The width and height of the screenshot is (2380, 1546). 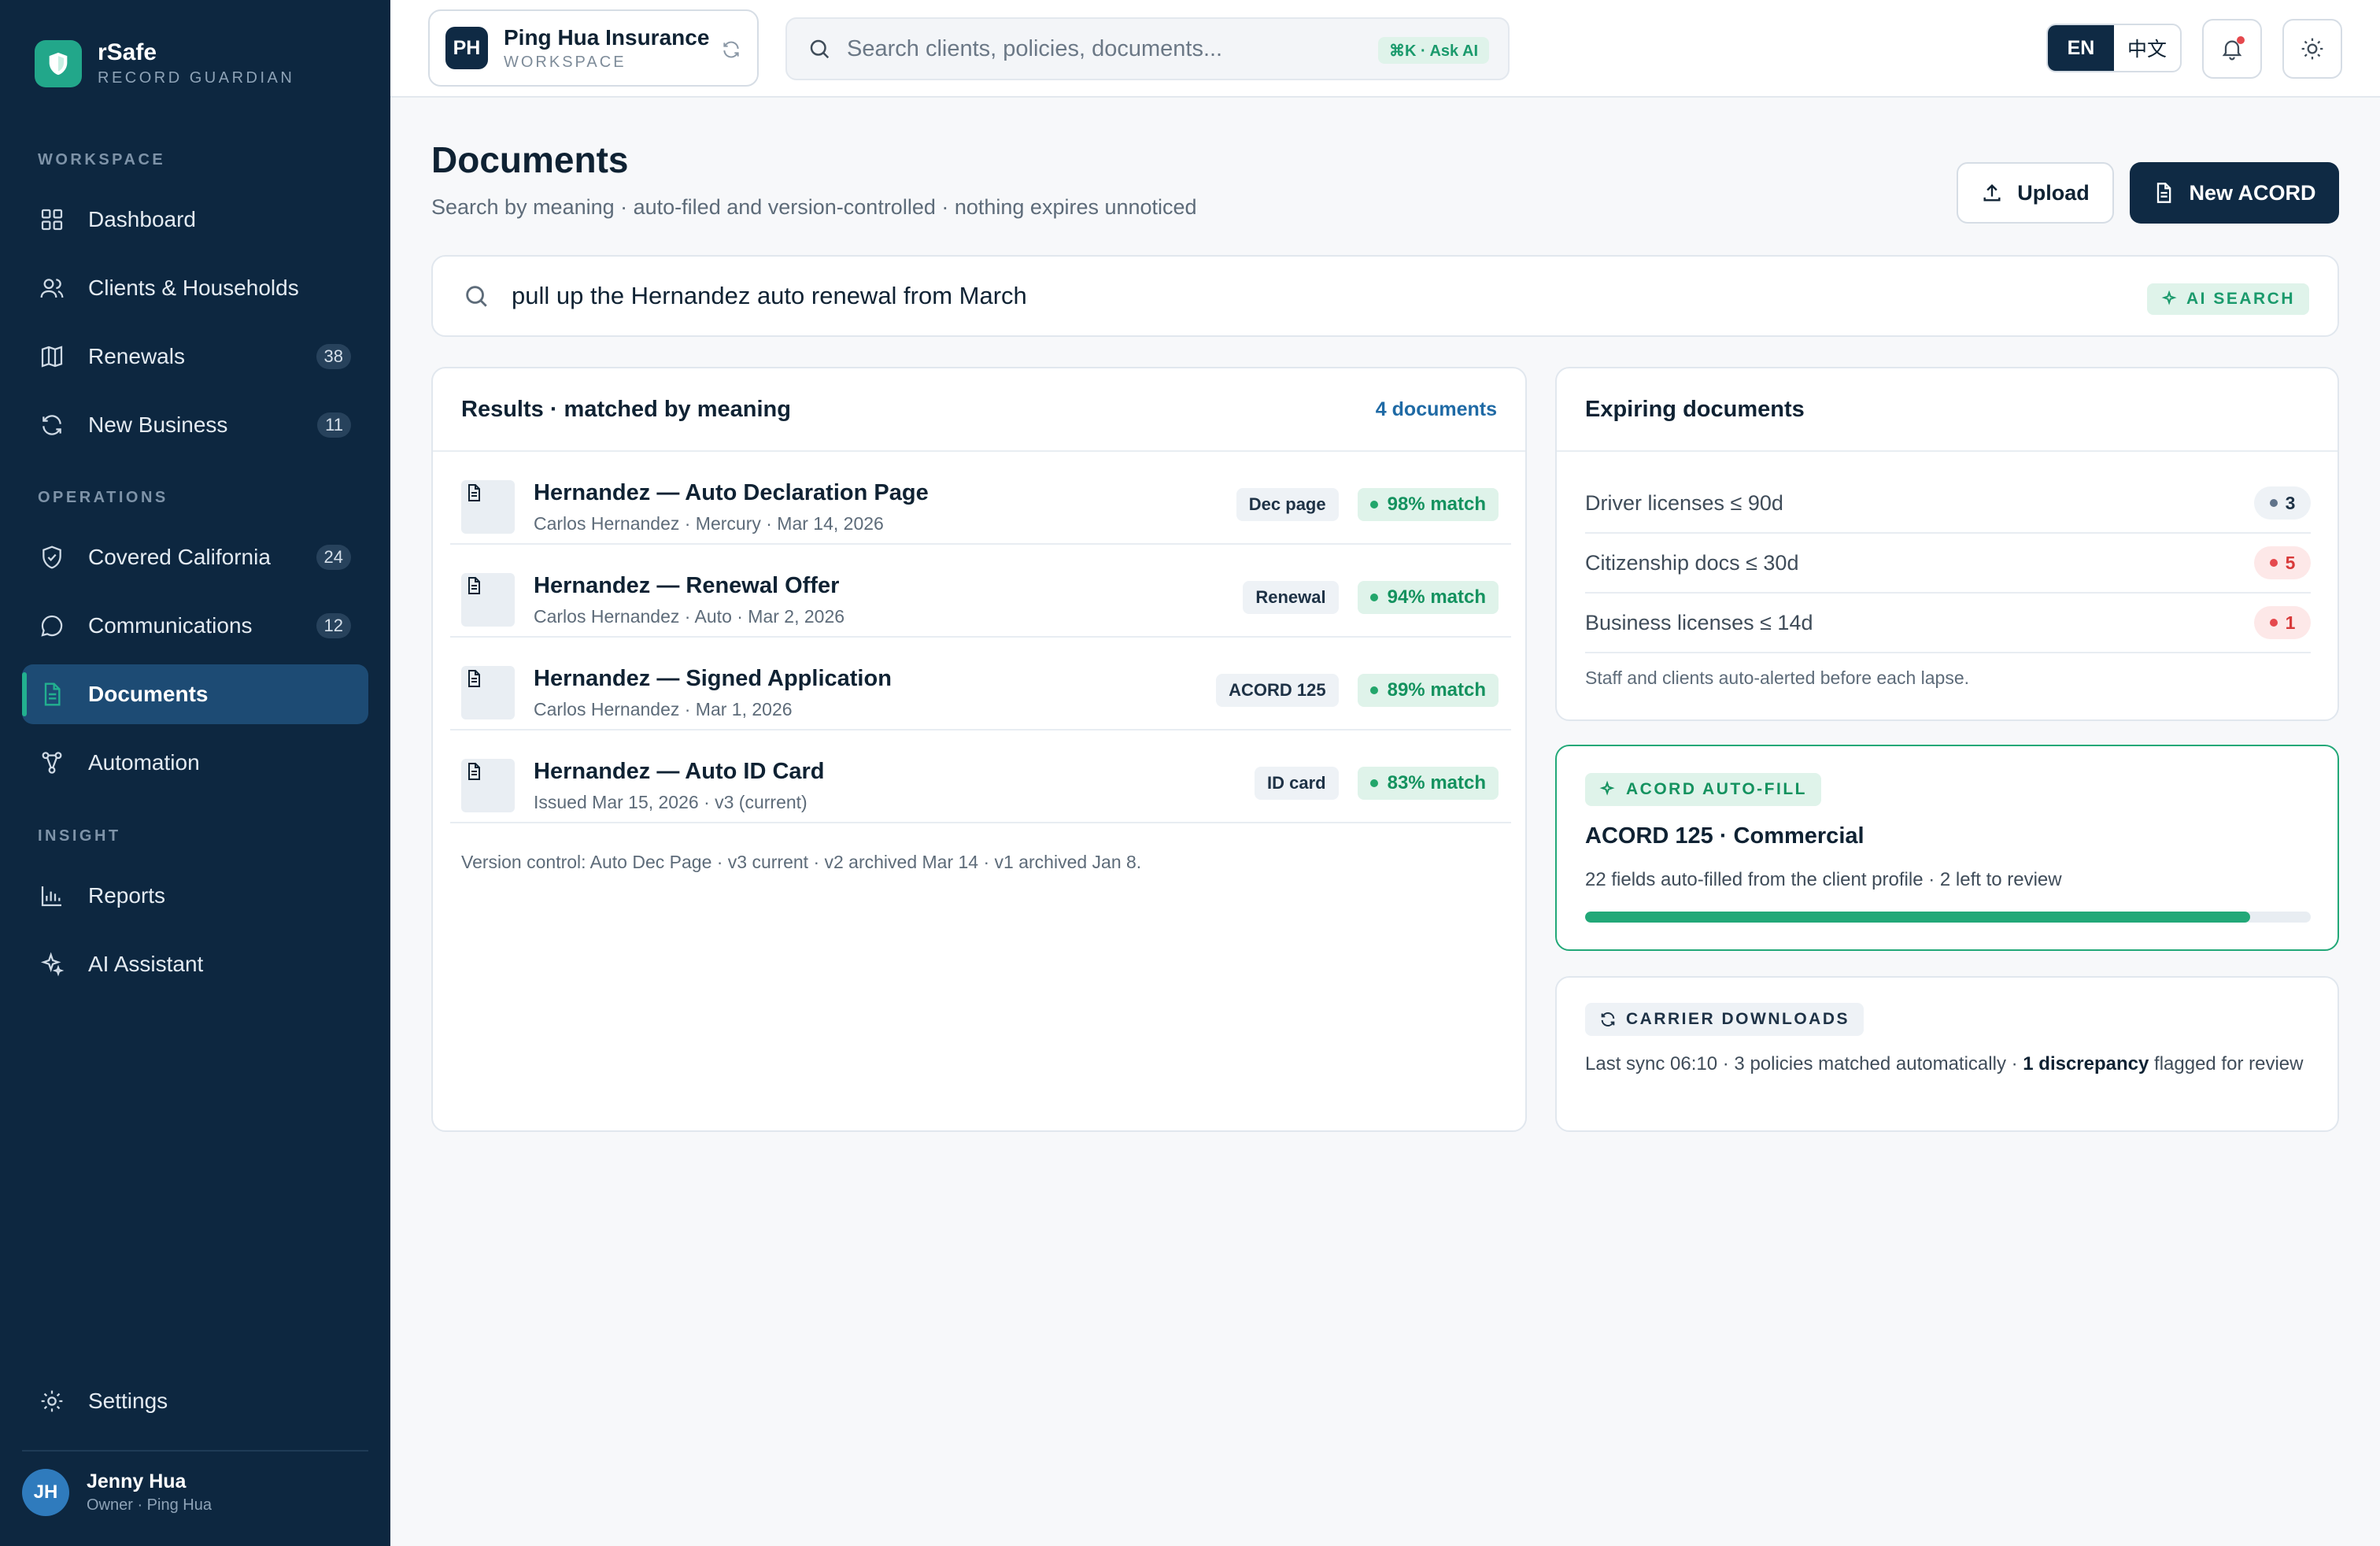 I want to click on section-label-workspace: WORKSPACE, so click(x=102, y=159).